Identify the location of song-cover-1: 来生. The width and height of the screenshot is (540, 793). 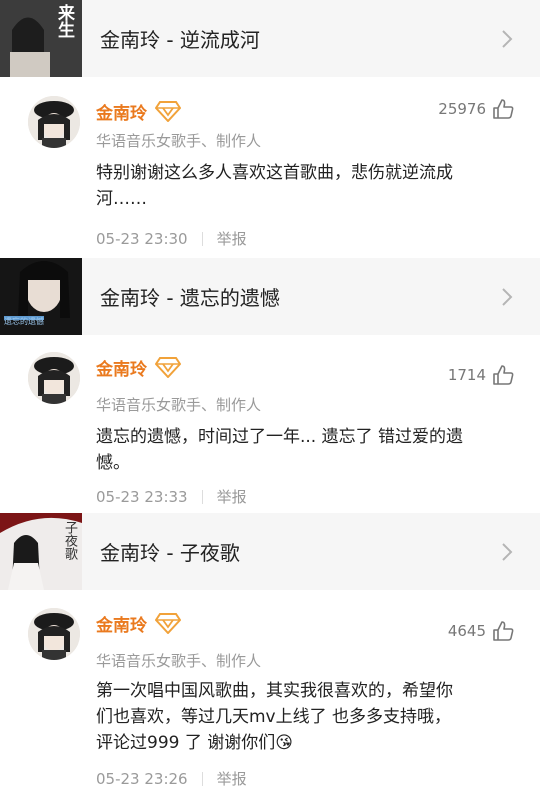
(41, 38).